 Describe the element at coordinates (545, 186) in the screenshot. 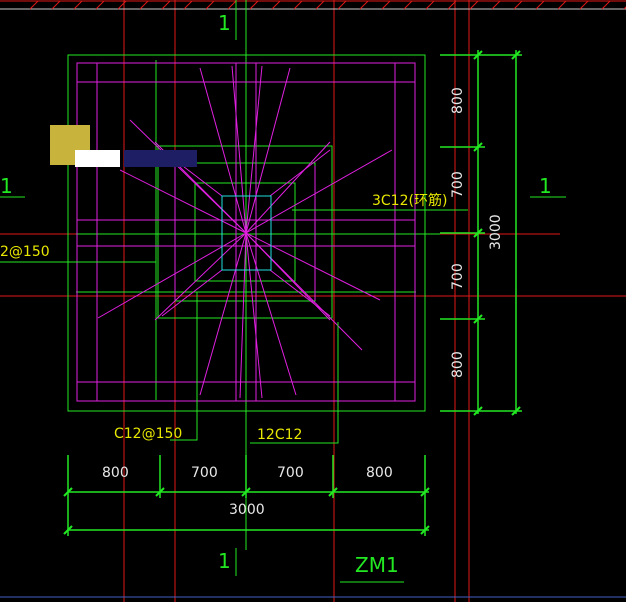

I see `section-mark-right: 1` at that location.